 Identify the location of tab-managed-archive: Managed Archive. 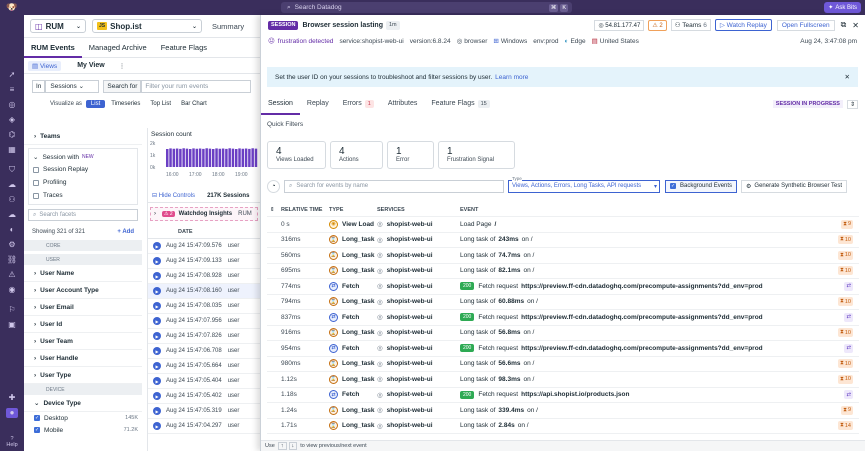
(118, 48).